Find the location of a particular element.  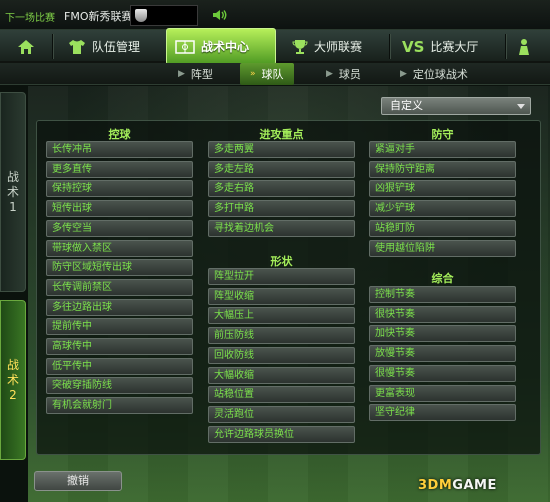

subtab-team-label: 球队 is located at coordinates (272, 74).